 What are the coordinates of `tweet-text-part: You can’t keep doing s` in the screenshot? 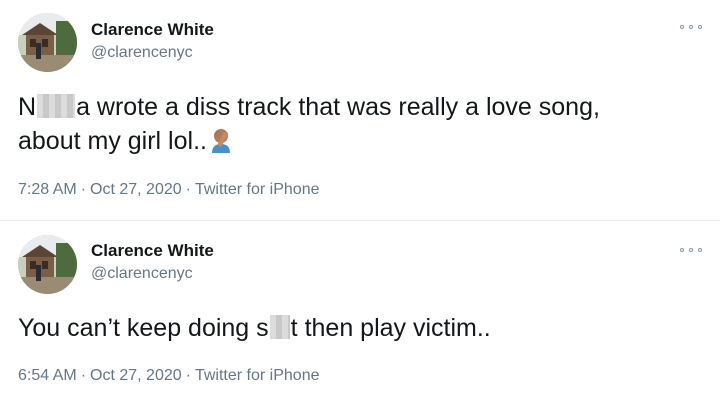 It's located at (143, 328).